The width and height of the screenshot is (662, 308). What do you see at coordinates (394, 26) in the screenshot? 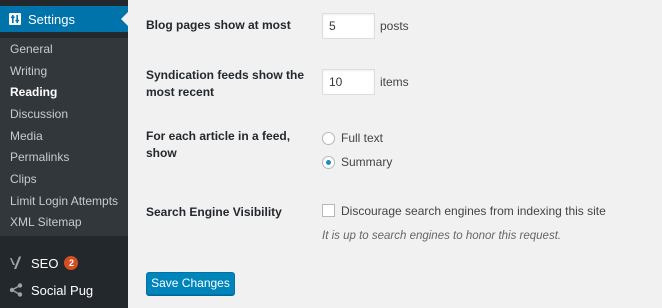
I see `blog-pages-unit: posts` at bounding box center [394, 26].